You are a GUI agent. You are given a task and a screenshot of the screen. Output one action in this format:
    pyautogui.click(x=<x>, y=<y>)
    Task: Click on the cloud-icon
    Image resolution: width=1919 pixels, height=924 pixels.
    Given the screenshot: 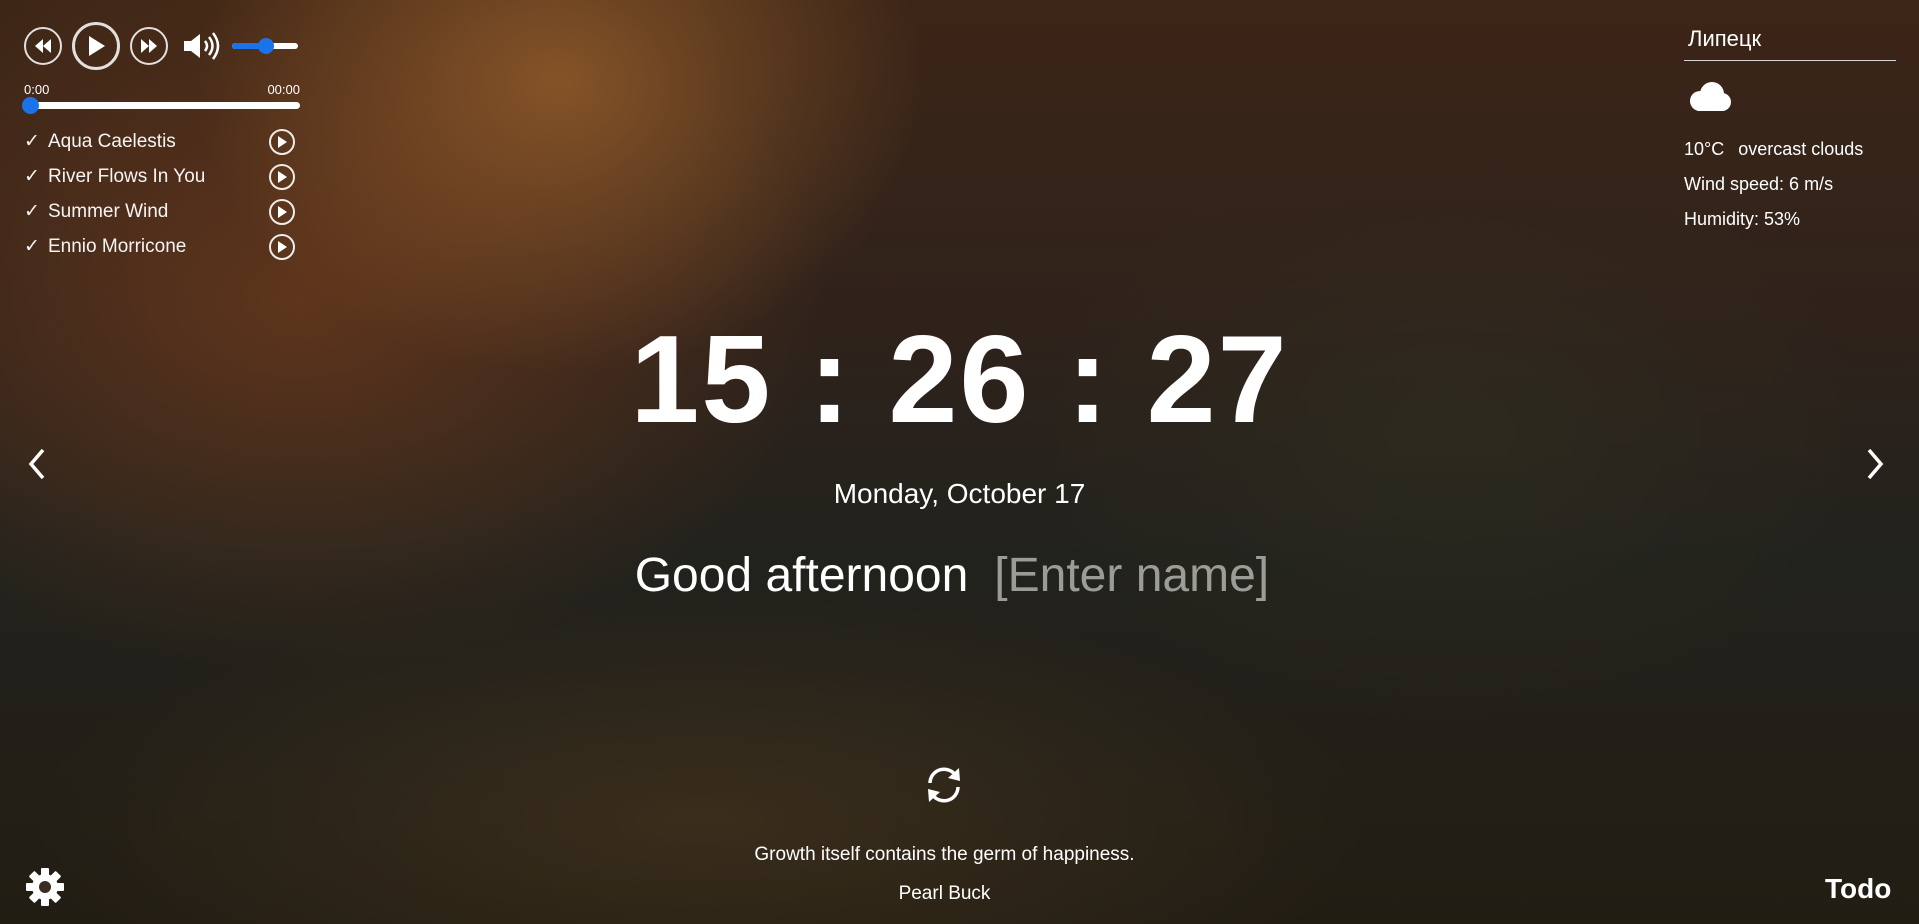 What is the action you would take?
    pyautogui.click(x=1710, y=96)
    